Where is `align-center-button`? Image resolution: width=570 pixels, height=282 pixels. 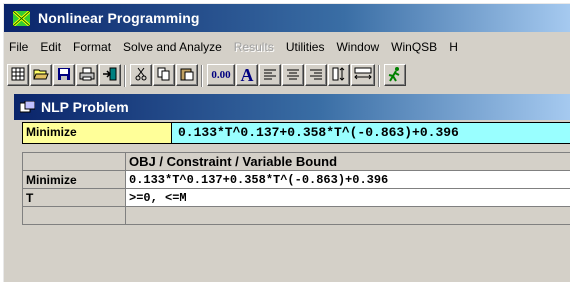
align-center-button is located at coordinates (293, 75).